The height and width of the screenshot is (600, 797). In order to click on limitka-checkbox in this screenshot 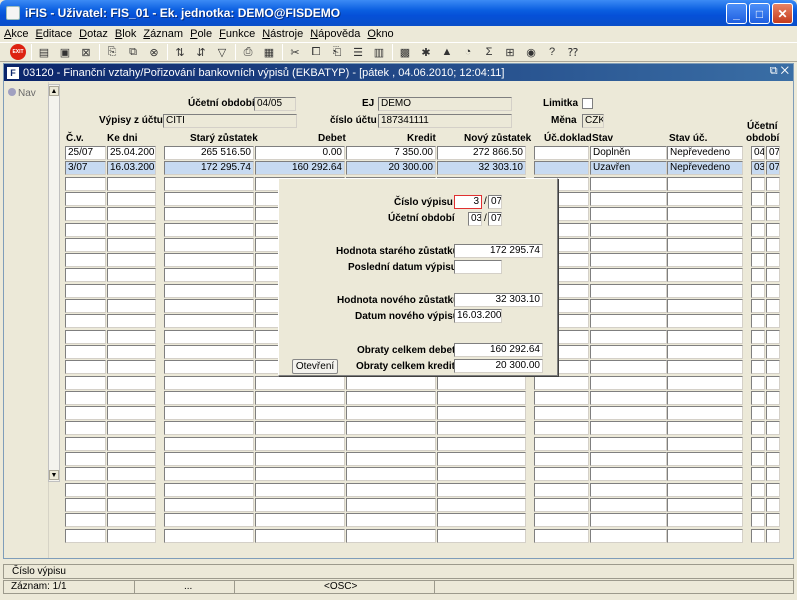, I will do `click(587, 103)`.